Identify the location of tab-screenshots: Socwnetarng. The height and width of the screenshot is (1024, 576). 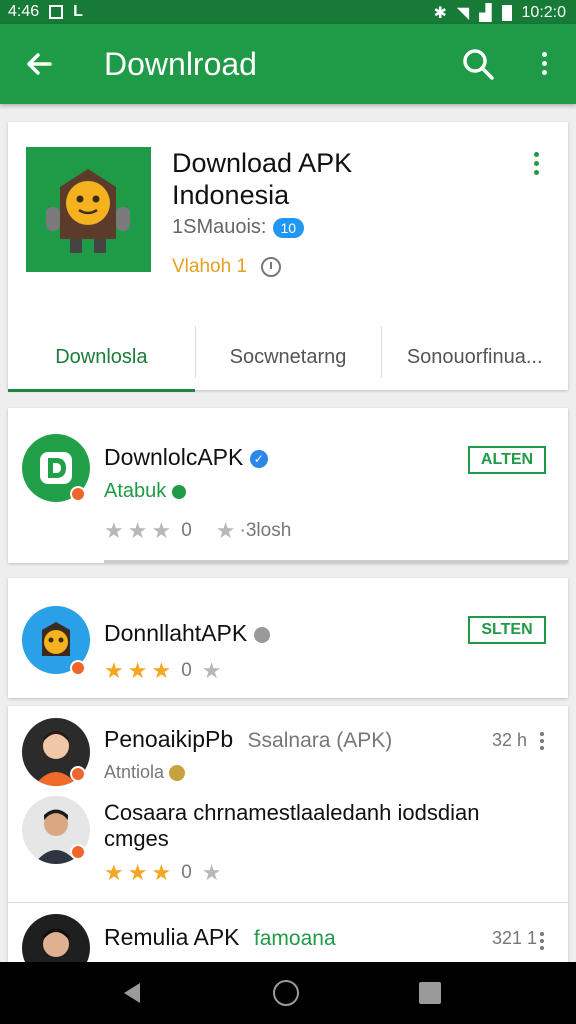
(288, 357).